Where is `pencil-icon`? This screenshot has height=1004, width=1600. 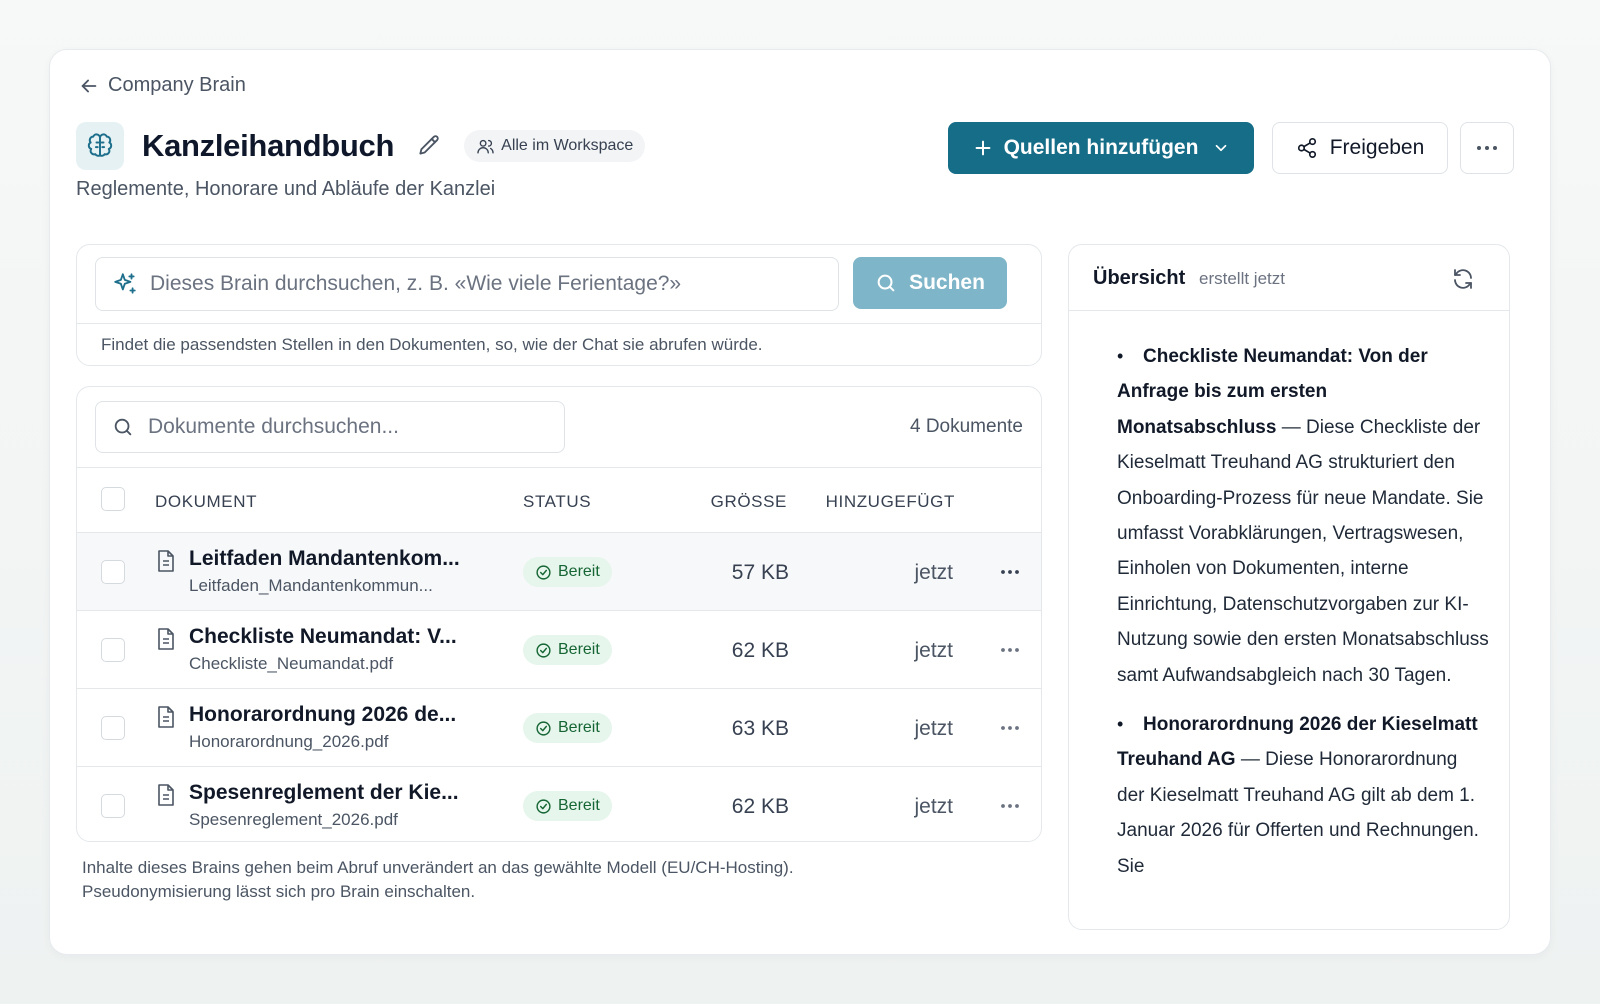
pencil-icon is located at coordinates (429, 146).